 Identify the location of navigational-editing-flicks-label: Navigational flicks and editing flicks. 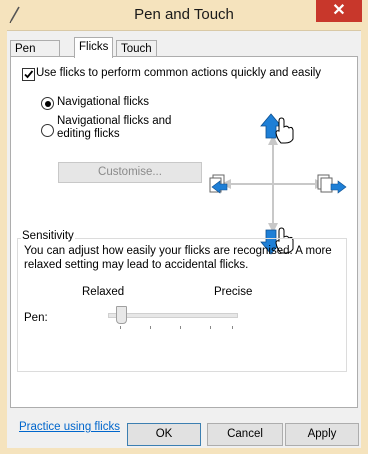
(114, 128).